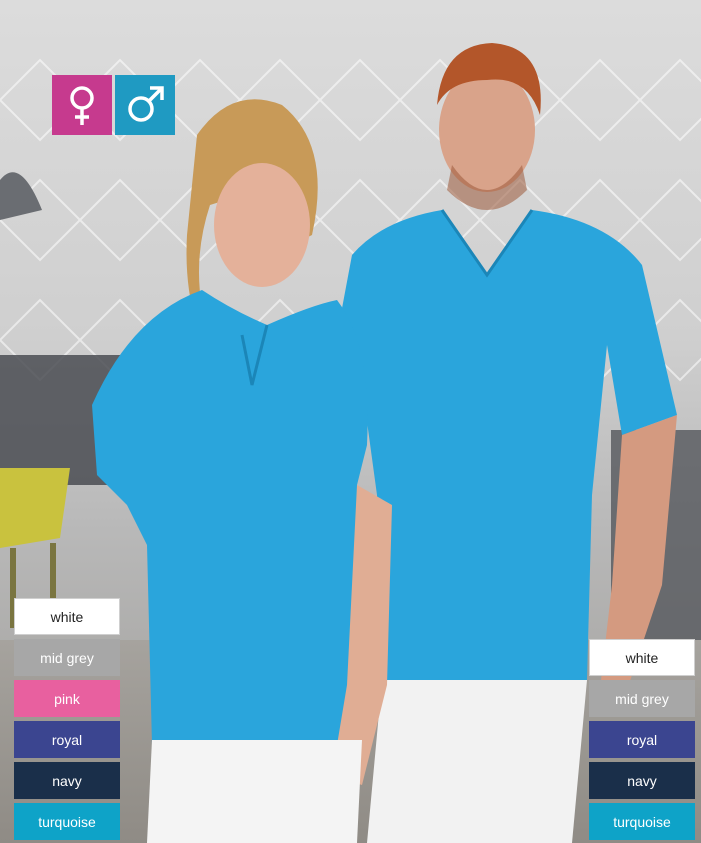 The width and height of the screenshot is (701, 843). I want to click on swatch-men-royal: royal, so click(642, 739).